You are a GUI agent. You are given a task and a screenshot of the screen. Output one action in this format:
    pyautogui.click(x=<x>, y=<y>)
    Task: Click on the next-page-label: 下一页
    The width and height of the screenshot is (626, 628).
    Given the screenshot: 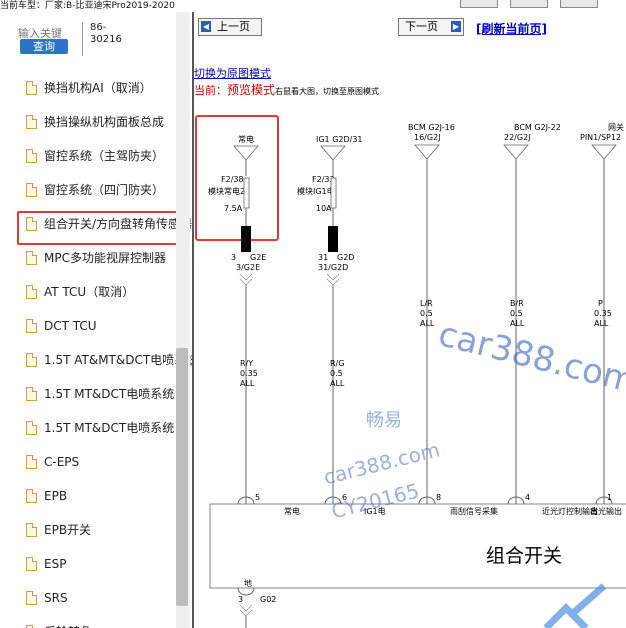 What is the action you would take?
    pyautogui.click(x=421, y=26)
    